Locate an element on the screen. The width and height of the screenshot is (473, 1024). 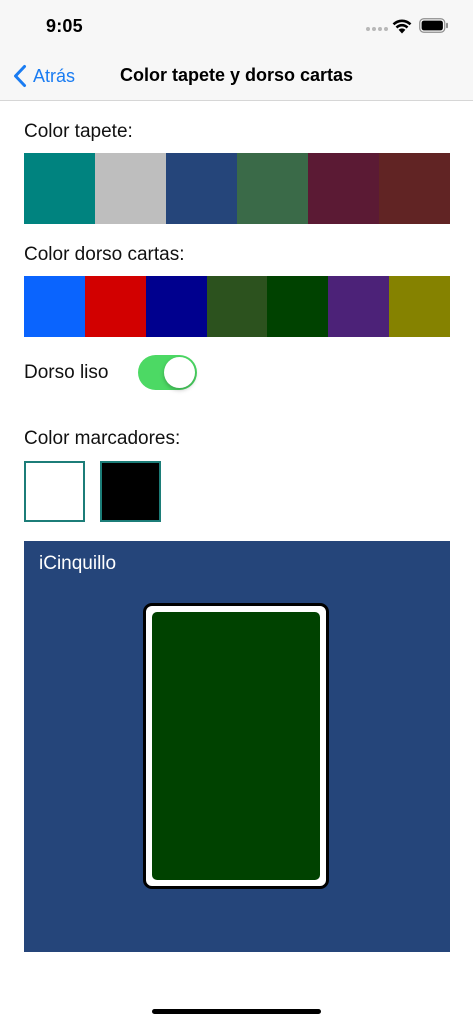
marker-color-white is located at coordinates (54, 491).